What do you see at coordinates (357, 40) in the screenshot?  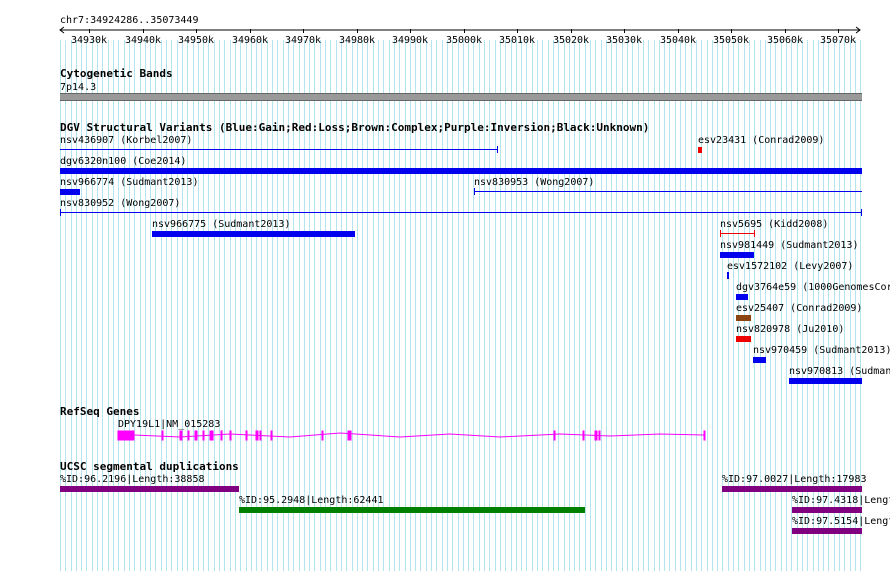 I see `ruler-tick-label: 34980k` at bounding box center [357, 40].